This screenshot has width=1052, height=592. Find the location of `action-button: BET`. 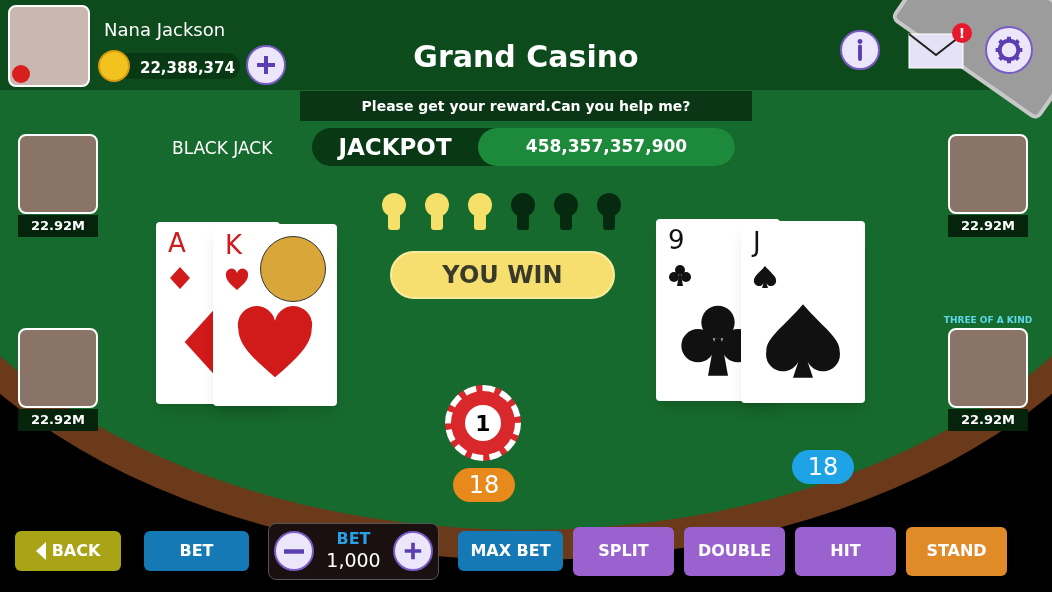

action-button: BET is located at coordinates (196, 551).